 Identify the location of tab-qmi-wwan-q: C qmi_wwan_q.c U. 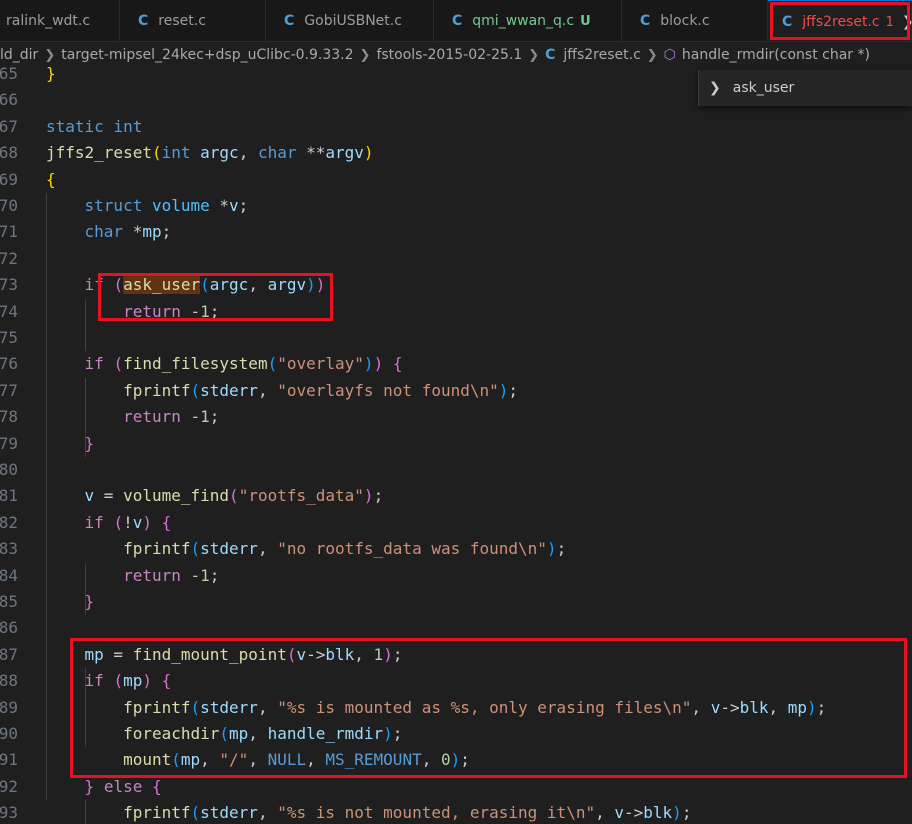
(528, 20).